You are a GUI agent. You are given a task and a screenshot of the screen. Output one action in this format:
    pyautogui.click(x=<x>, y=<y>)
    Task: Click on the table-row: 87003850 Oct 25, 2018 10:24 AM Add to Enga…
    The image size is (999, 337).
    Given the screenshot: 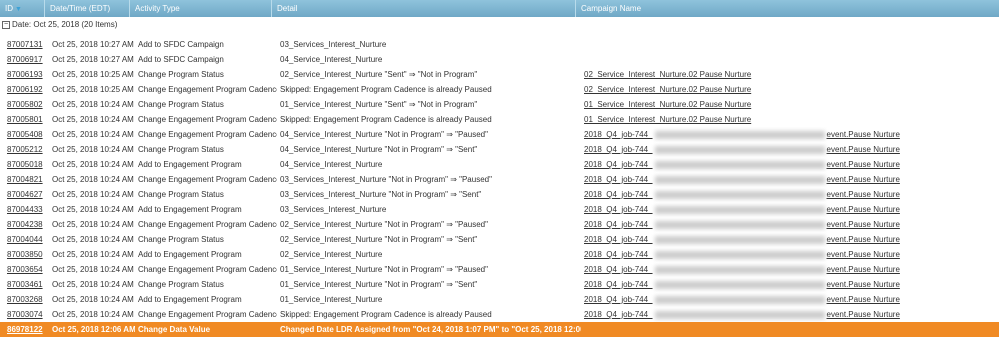 What is the action you would take?
    pyautogui.click(x=499, y=254)
    